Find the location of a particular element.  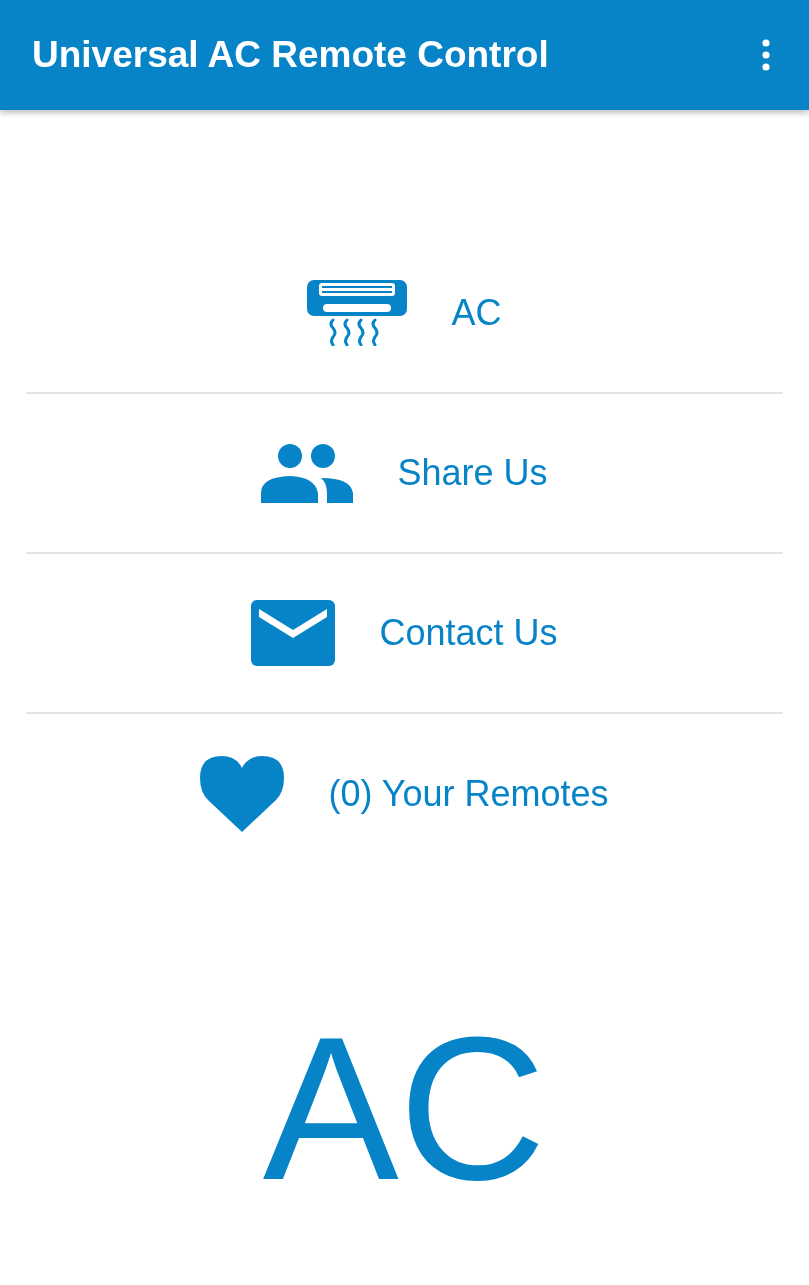

menu-item-label: Share Us is located at coordinates (472, 473).